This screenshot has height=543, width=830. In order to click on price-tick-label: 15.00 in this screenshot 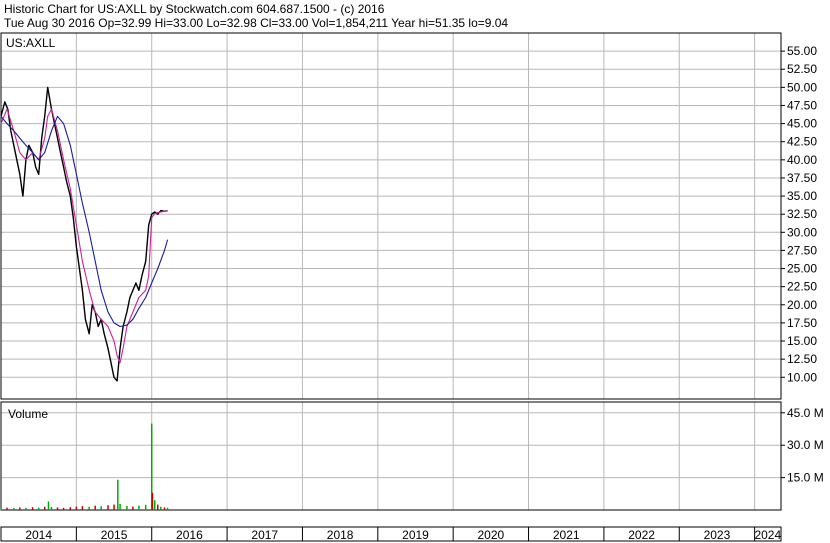, I will do `click(802, 341)`.